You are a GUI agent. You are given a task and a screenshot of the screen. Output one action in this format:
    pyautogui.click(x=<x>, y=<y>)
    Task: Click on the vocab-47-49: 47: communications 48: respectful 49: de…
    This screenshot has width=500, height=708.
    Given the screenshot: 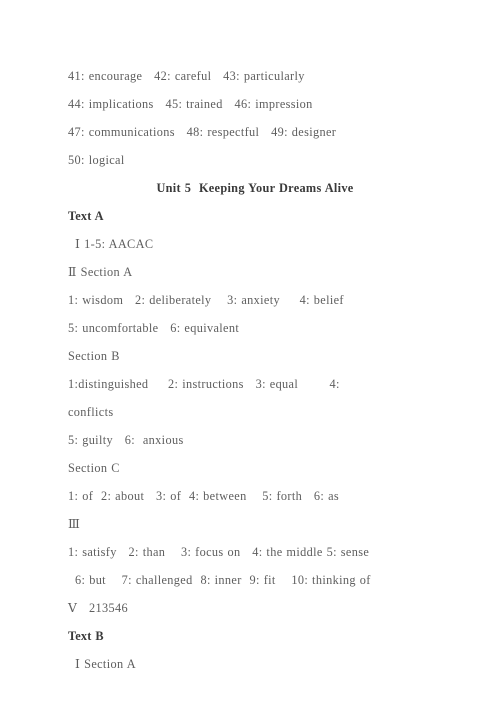 What is the action you would take?
    pyautogui.click(x=202, y=132)
    